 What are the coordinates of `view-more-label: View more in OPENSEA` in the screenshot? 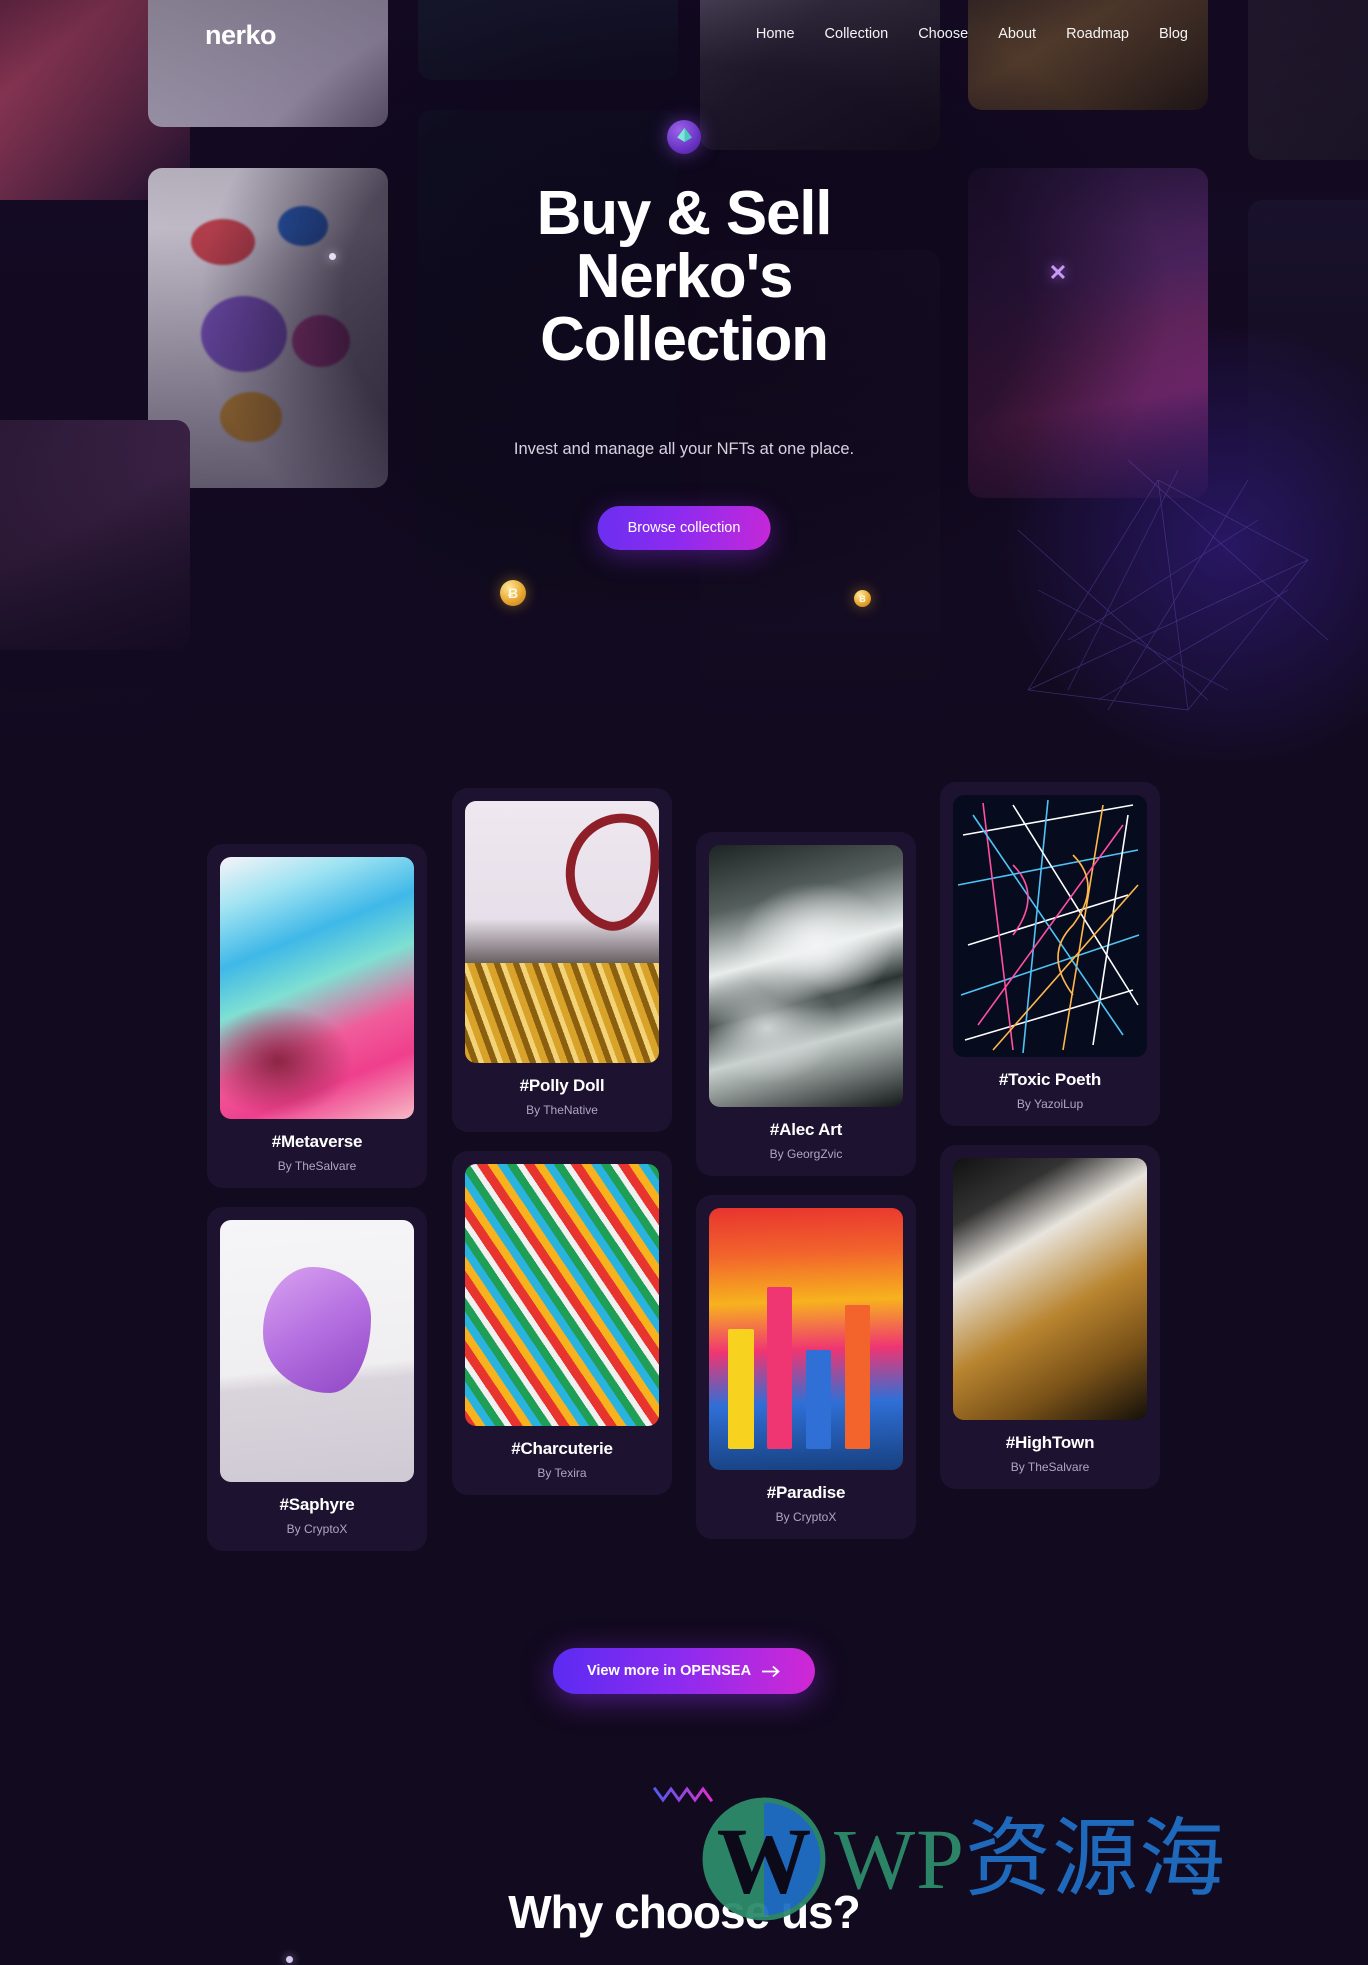 It's located at (669, 1671).